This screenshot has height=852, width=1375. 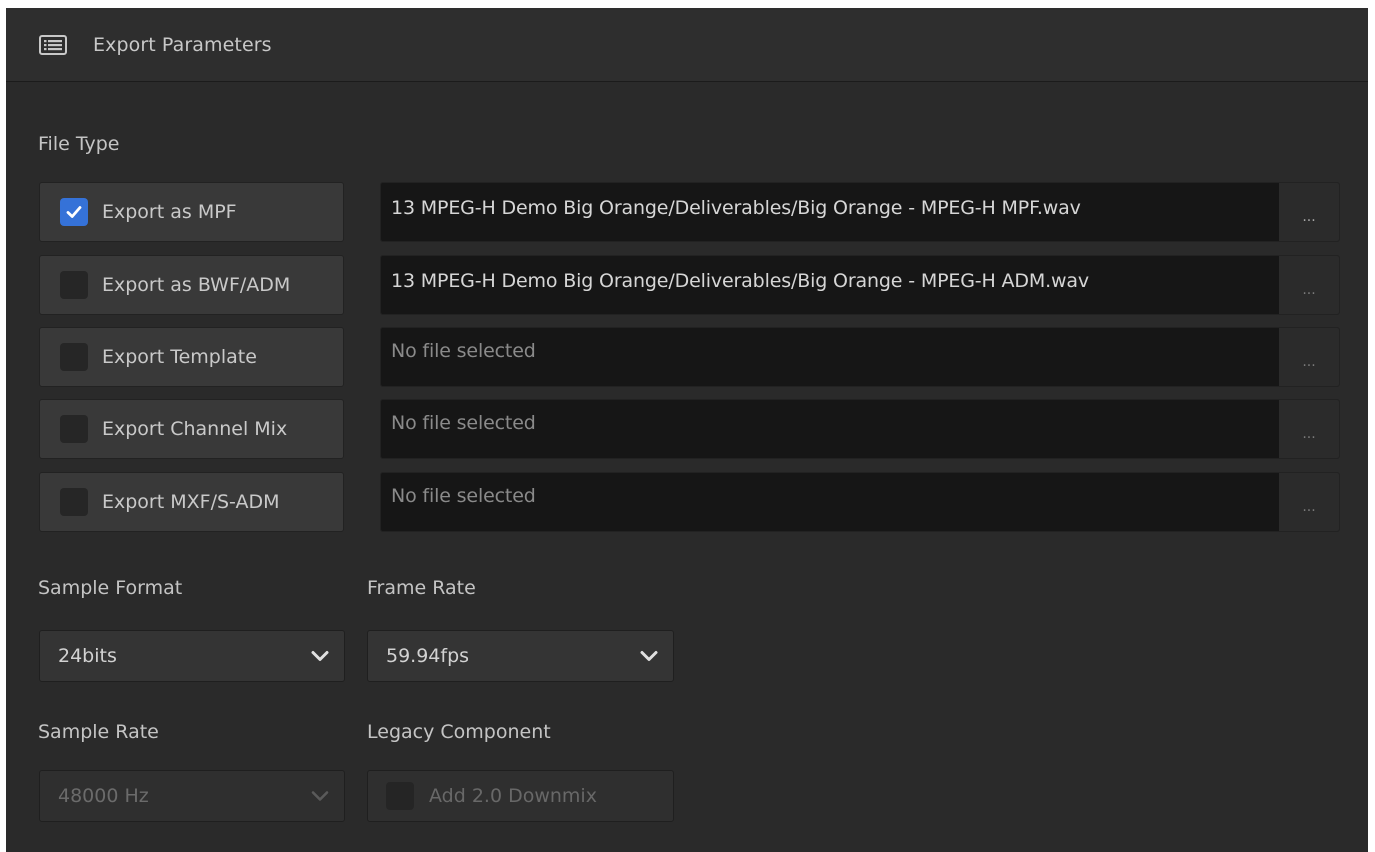 What do you see at coordinates (110, 588) in the screenshot?
I see `sample-format-label: Sample Format` at bounding box center [110, 588].